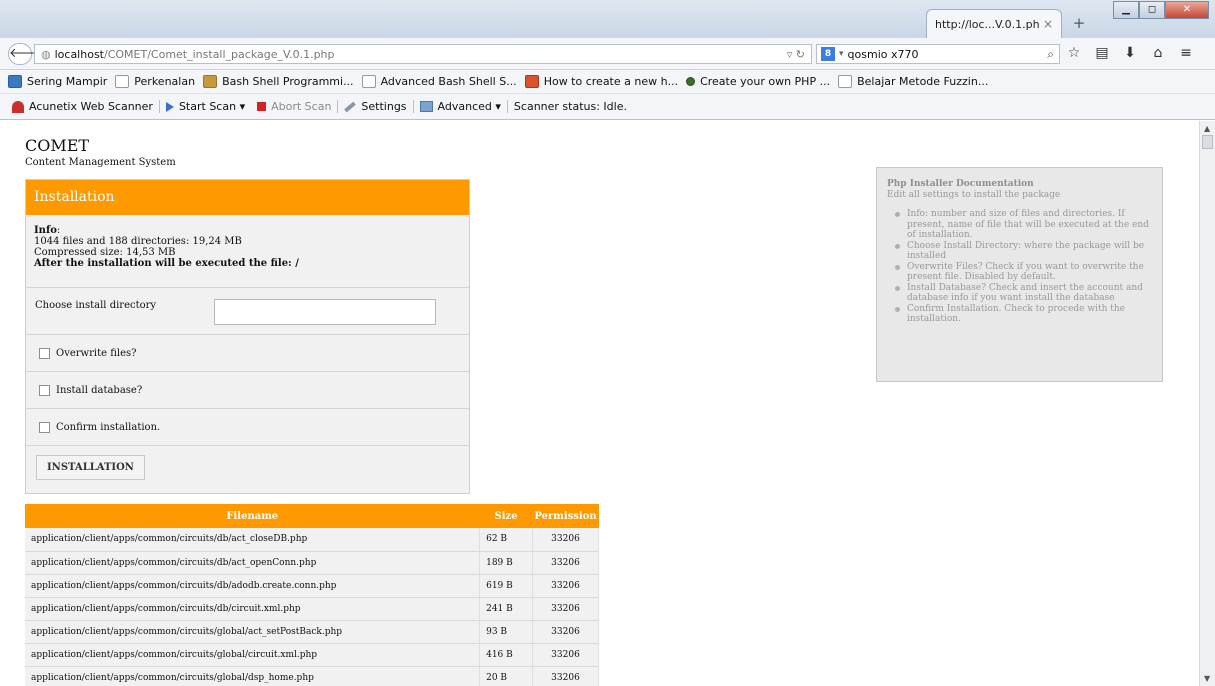  I want to click on installation-button: INSTALLATION, so click(90, 467).